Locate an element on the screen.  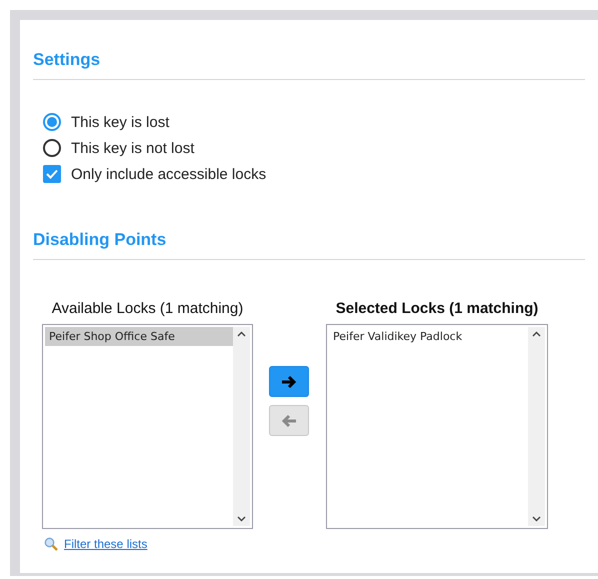
section-heading: Disabling Points is located at coordinates (309, 235).